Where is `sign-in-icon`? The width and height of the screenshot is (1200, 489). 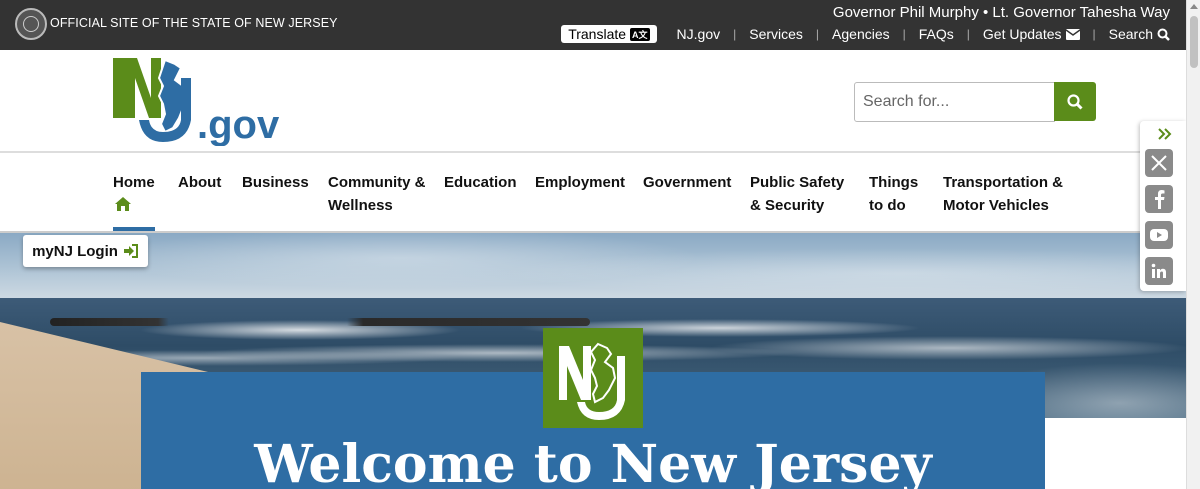 sign-in-icon is located at coordinates (130, 251).